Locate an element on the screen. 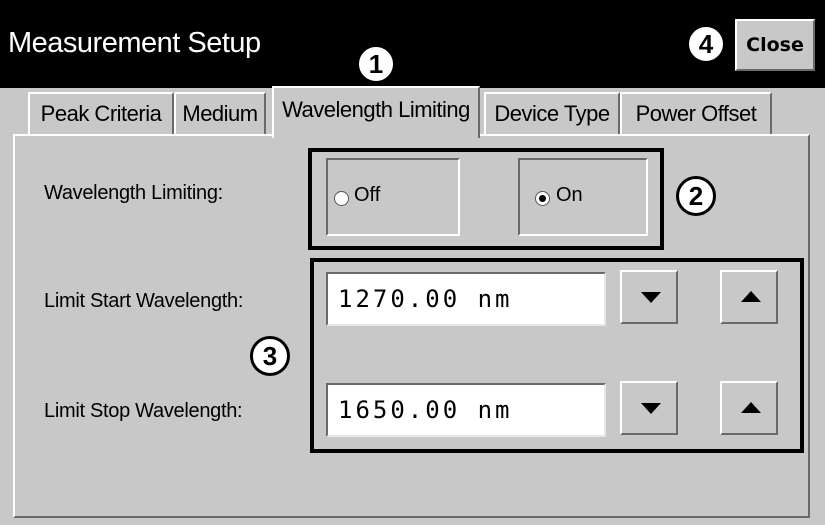 The image size is (825, 525). callout-1: 1 is located at coordinates (376, 64).